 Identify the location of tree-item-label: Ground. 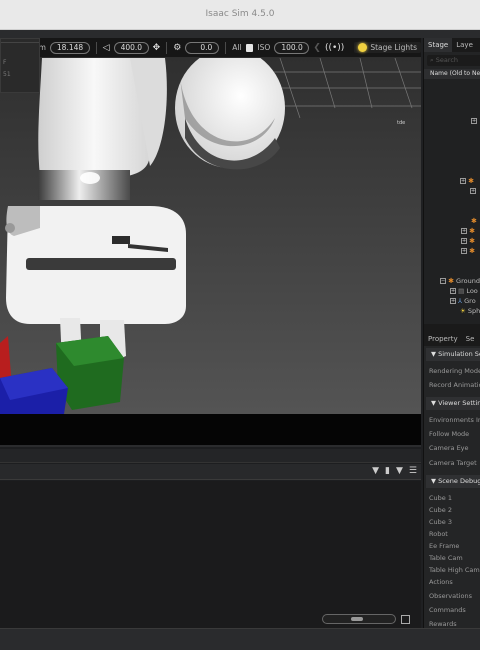
(468, 281).